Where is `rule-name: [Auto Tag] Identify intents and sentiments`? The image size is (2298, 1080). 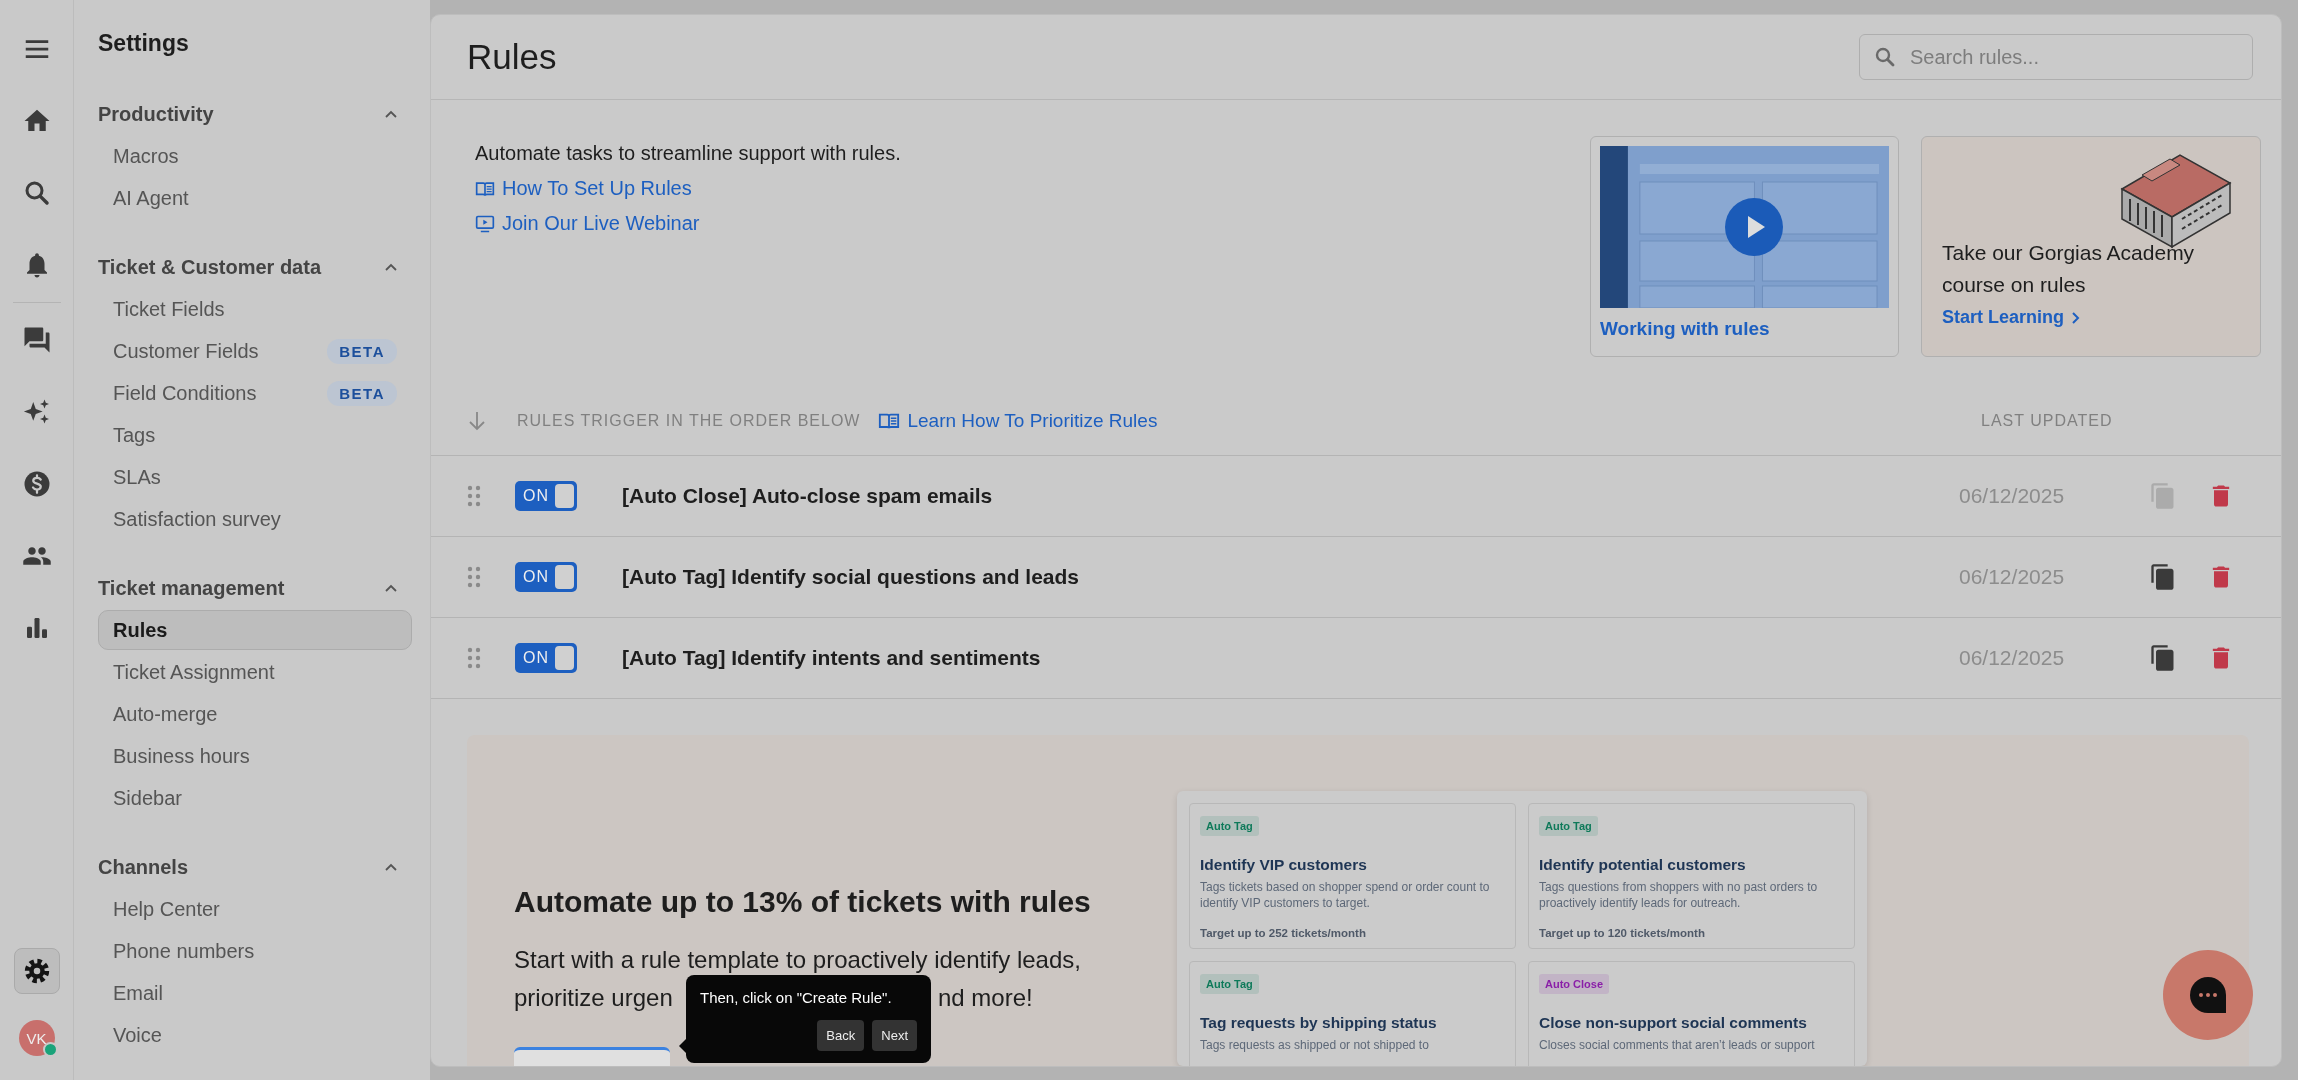 rule-name: [Auto Tag] Identify intents and sentiments is located at coordinates (1290, 658).